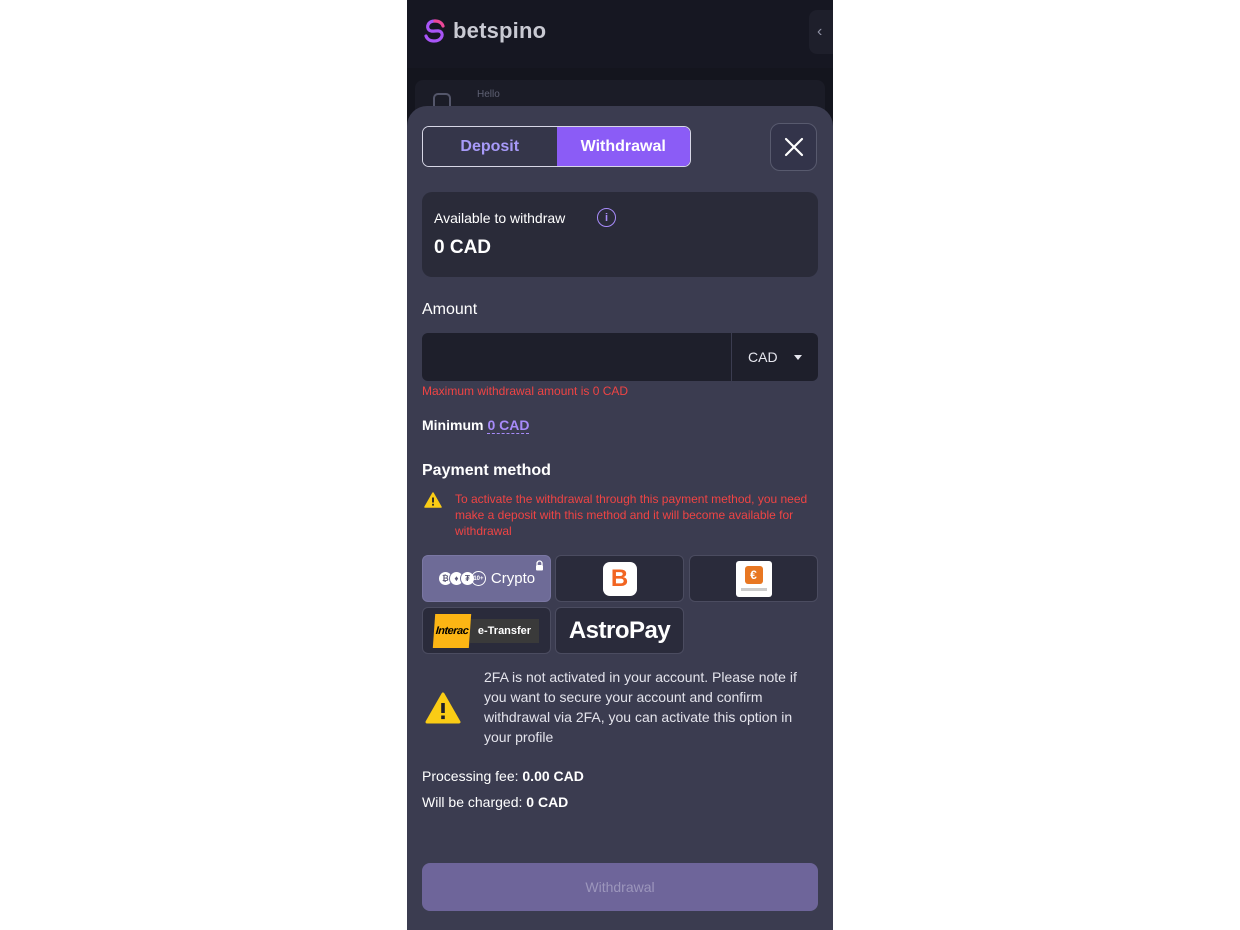 The width and height of the screenshot is (1240, 930). I want to click on etransfer-label: e-Transfer, so click(504, 630).